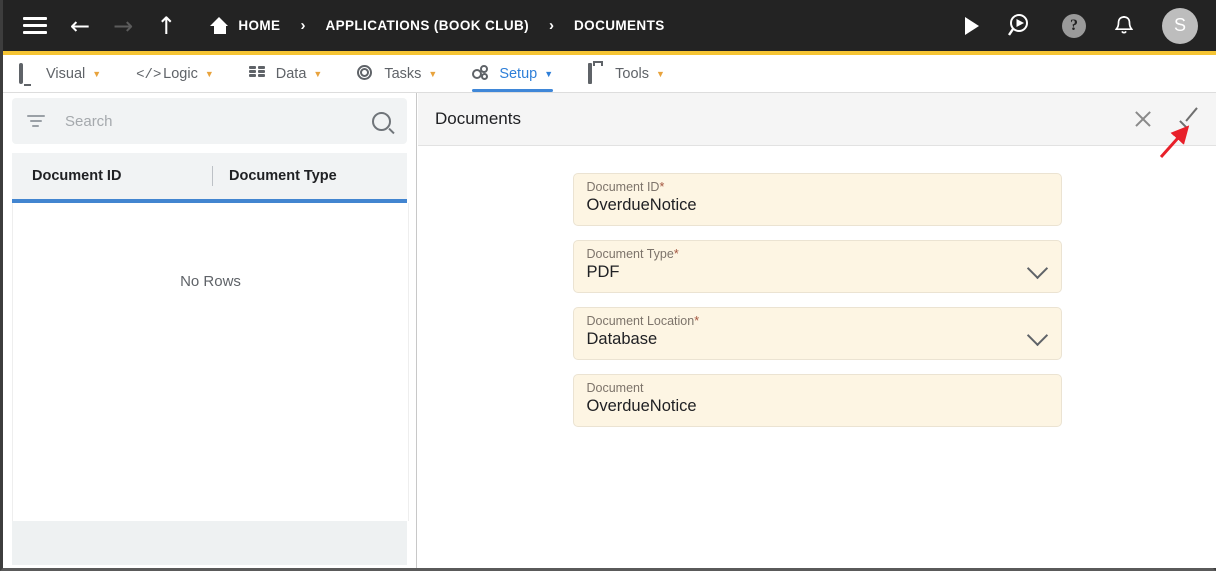  Describe the element at coordinates (817, 400) in the screenshot. I see `field-document: Document OverdueNotice` at that location.